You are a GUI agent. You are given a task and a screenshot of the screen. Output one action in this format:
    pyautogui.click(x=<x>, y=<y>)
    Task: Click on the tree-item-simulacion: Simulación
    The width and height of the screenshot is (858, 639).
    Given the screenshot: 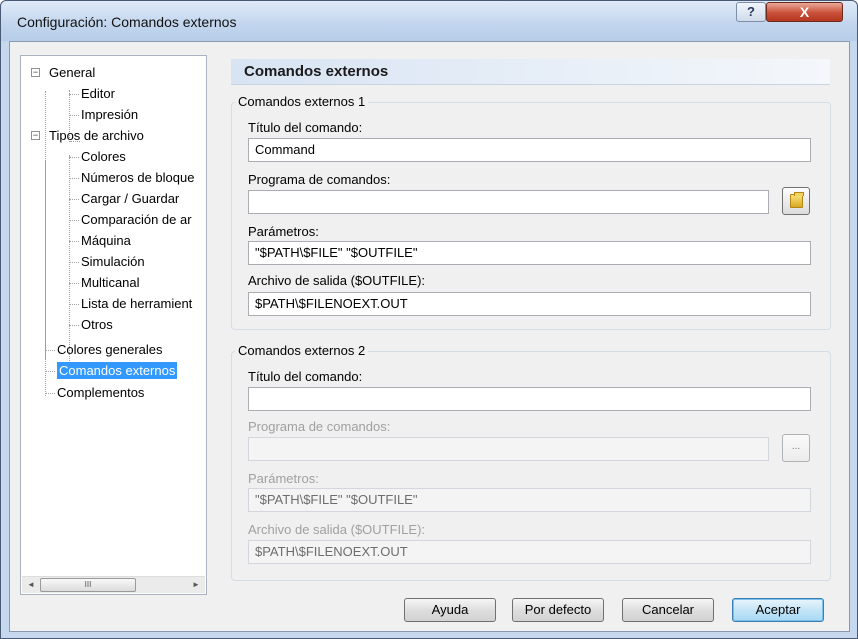 What is the action you would take?
    pyautogui.click(x=107, y=262)
    